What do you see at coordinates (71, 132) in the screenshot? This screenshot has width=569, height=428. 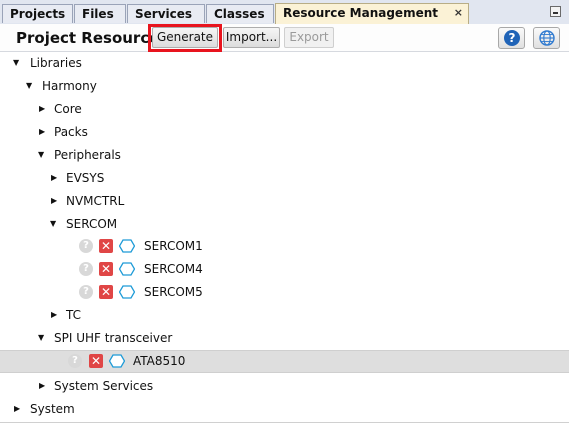 I see `node-label: Packs` at bounding box center [71, 132].